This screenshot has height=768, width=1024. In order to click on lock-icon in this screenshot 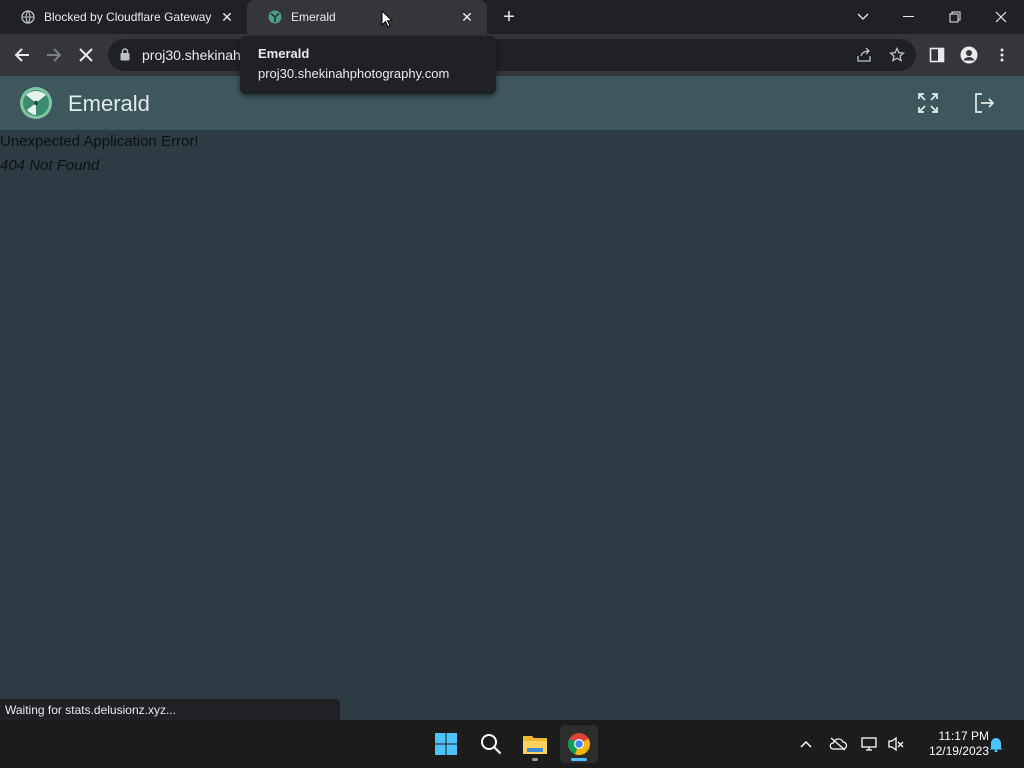, I will do `click(125, 57)`.